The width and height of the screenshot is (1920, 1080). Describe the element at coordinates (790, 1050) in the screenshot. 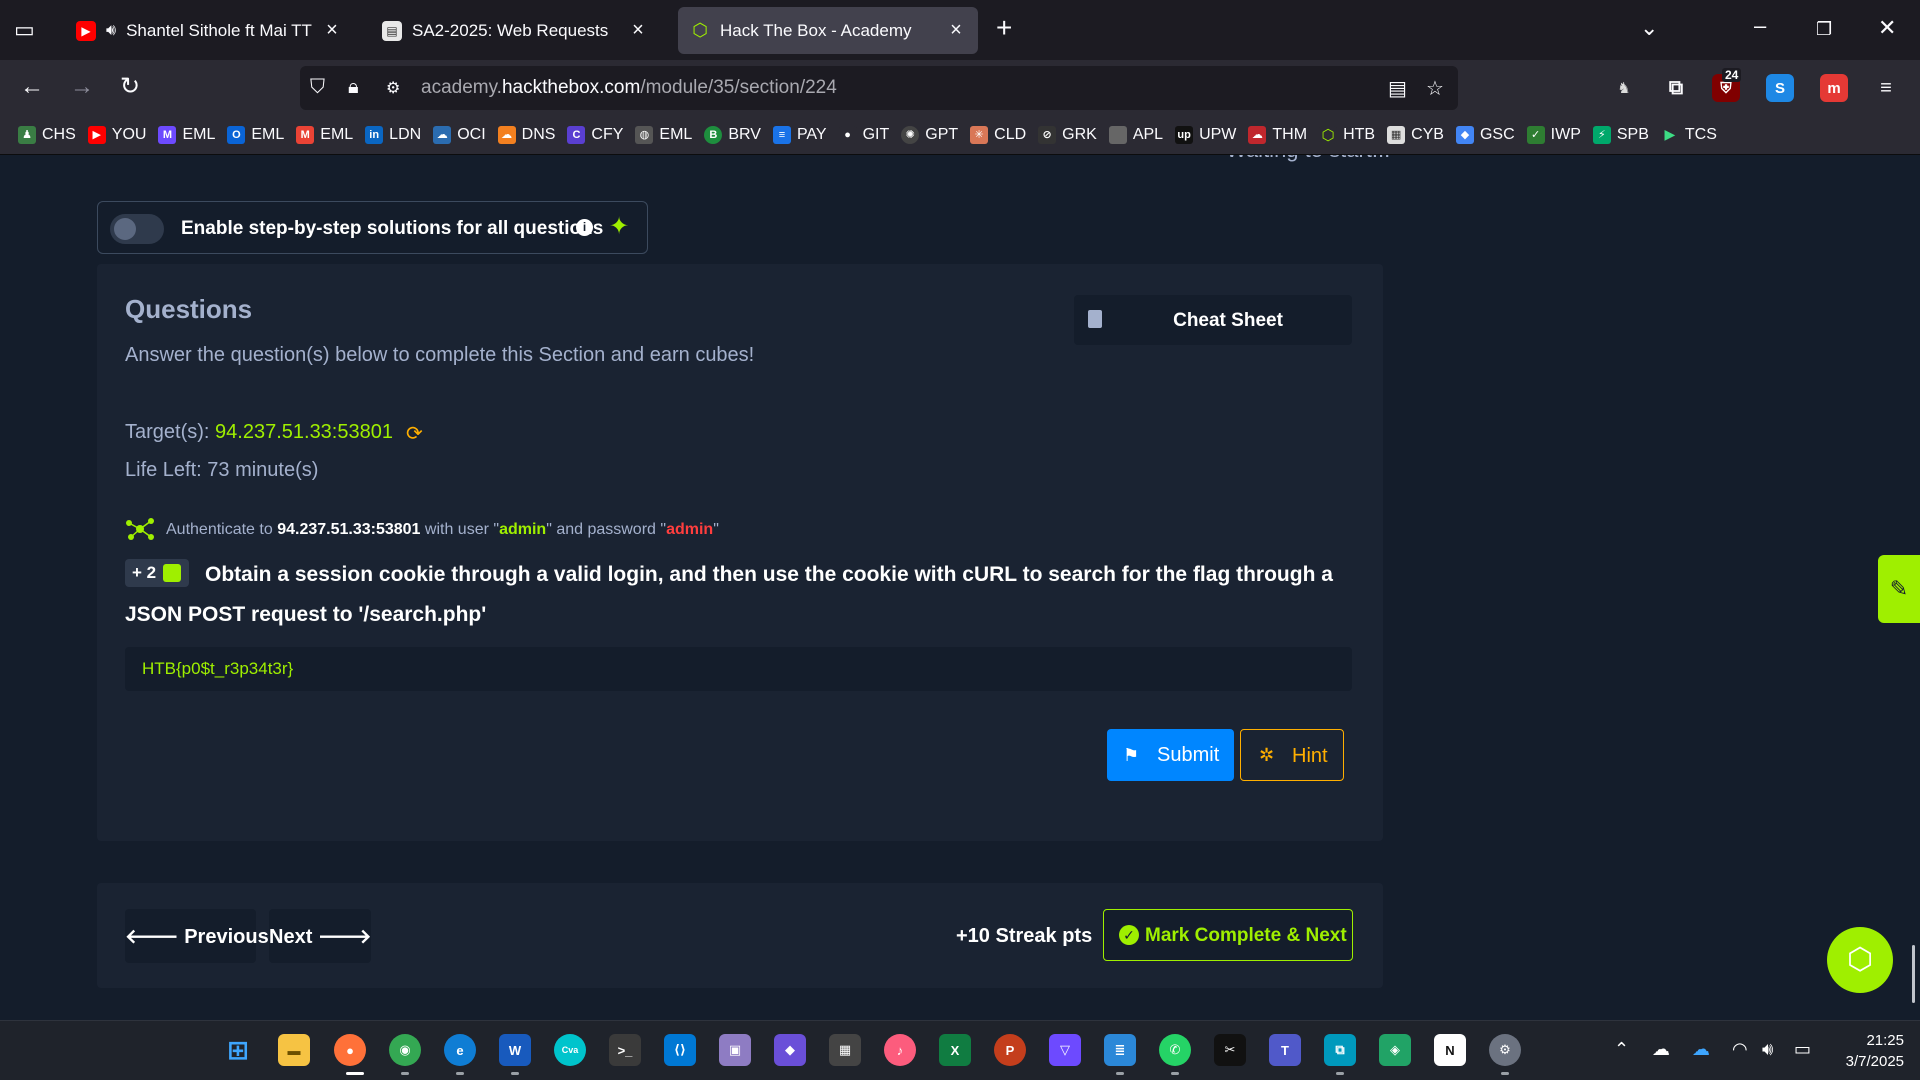

I see `app-crystal-icon: ◆` at that location.